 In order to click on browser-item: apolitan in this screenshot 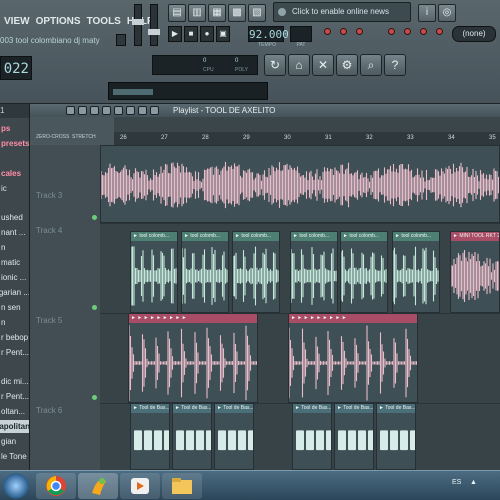, I will do `click(14, 426)`.